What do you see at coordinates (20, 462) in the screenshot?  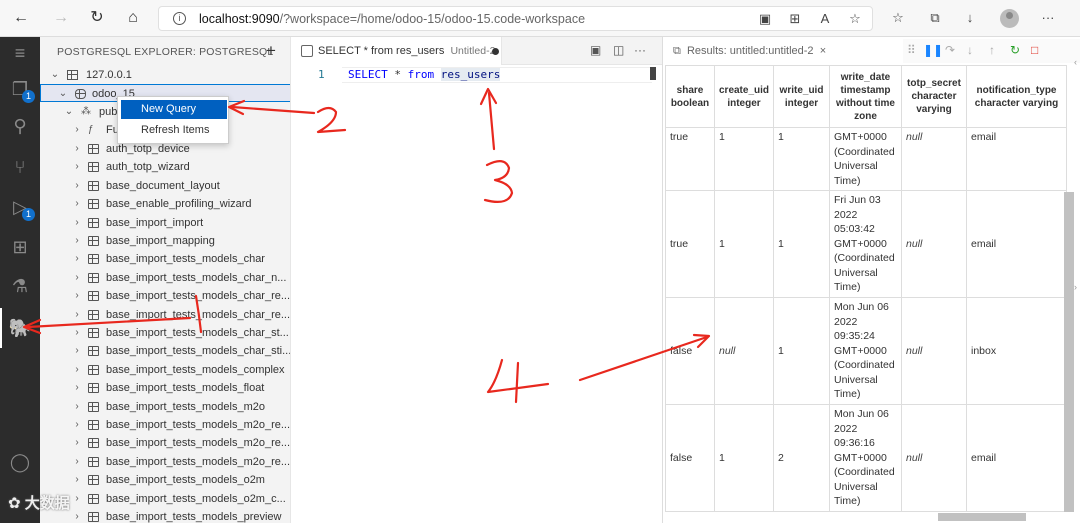 I see `account-icon: ◯` at bounding box center [20, 462].